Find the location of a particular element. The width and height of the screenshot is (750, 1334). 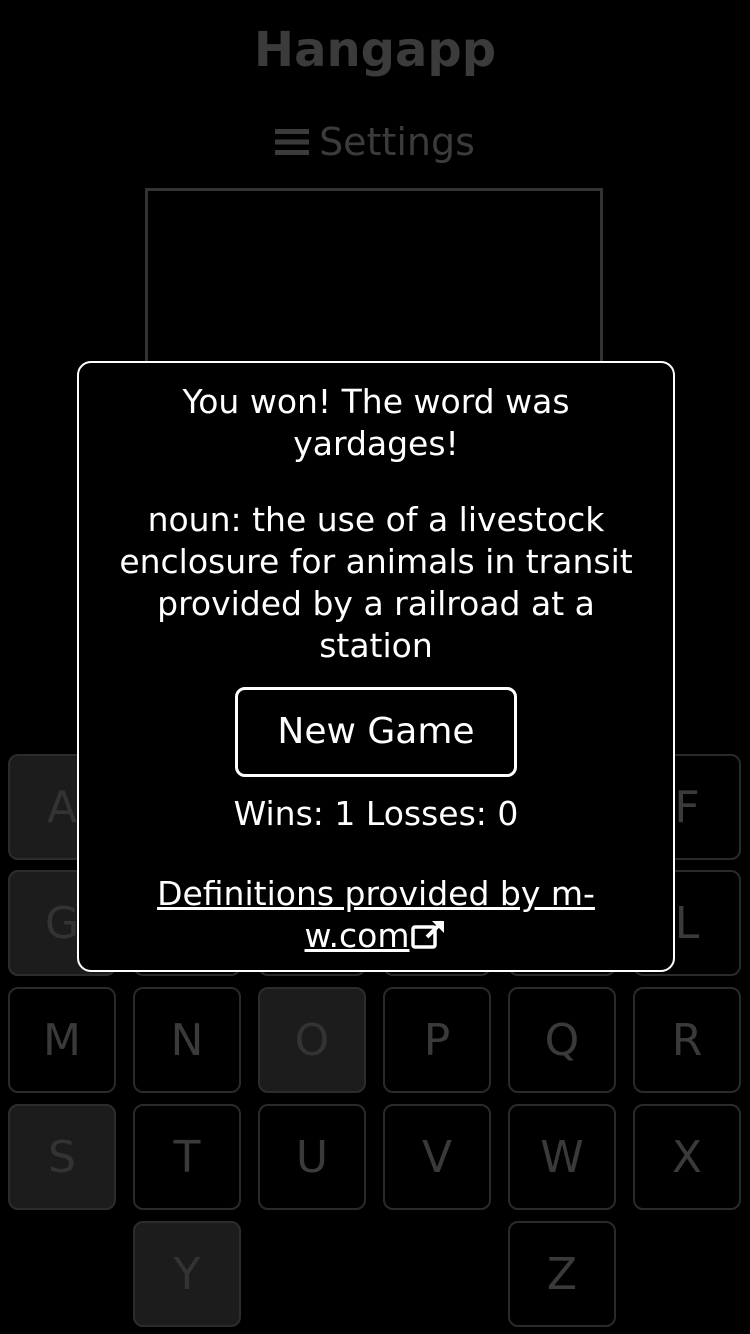

hangman-drawing-area is located at coordinates (374, 278).